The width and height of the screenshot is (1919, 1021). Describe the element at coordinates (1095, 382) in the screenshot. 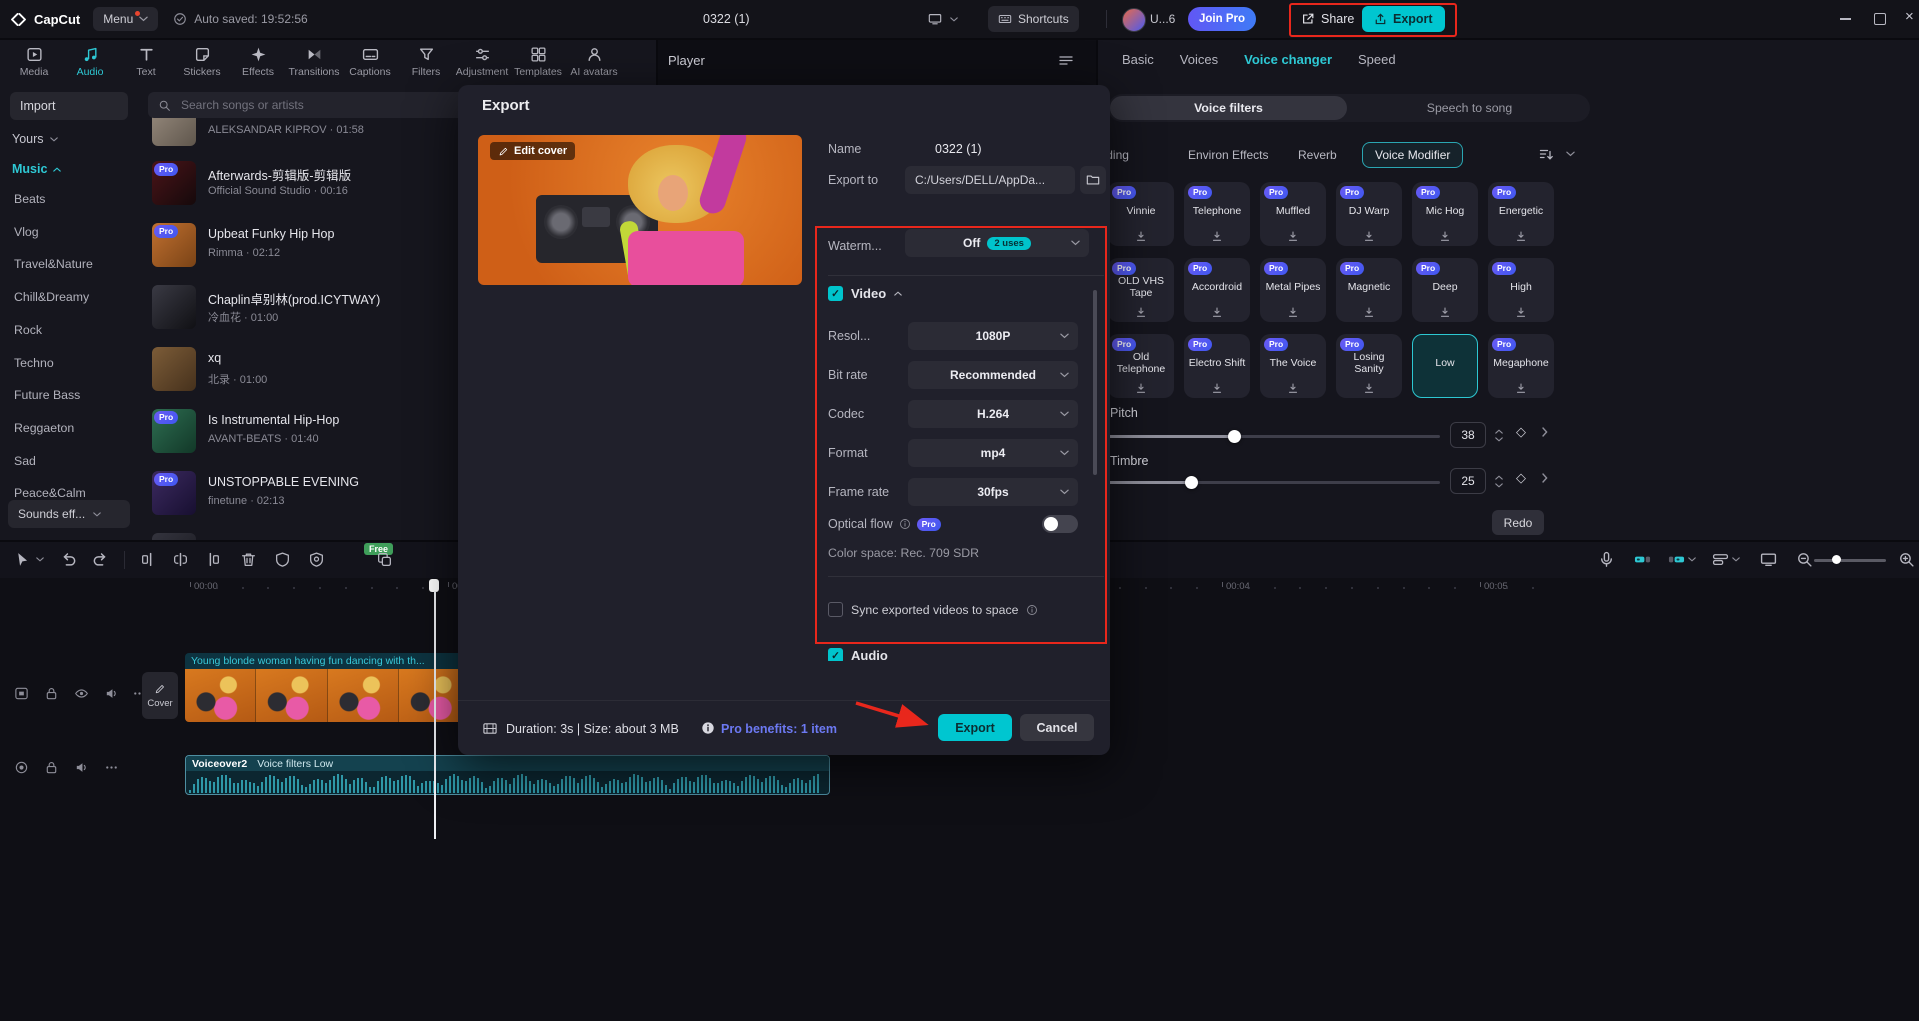

I see `dialog-scrollbar` at that location.